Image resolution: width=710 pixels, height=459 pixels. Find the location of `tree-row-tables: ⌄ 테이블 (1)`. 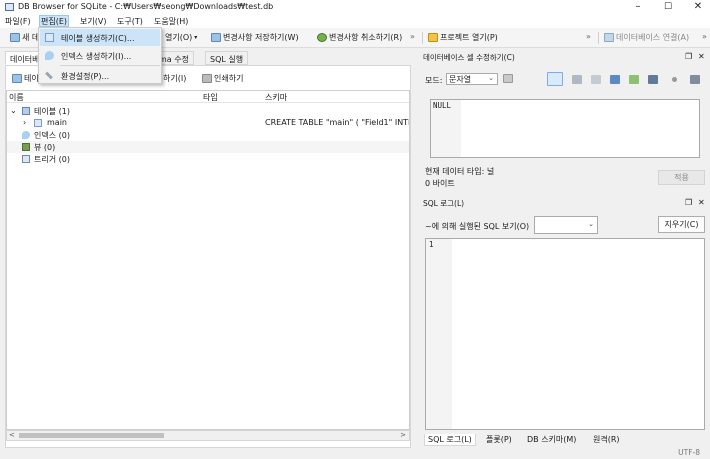

tree-row-tables: ⌄ 테이블 (1) is located at coordinates (208, 111).